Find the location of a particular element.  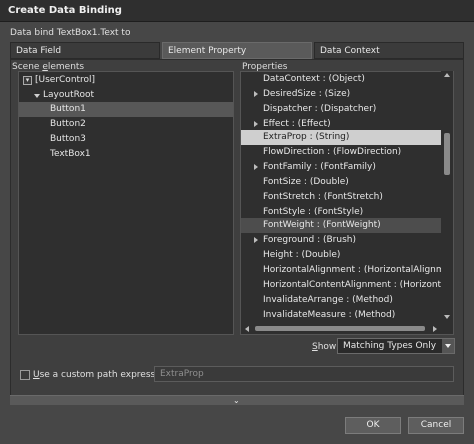

scroll-up-icon is located at coordinates (447, 75).